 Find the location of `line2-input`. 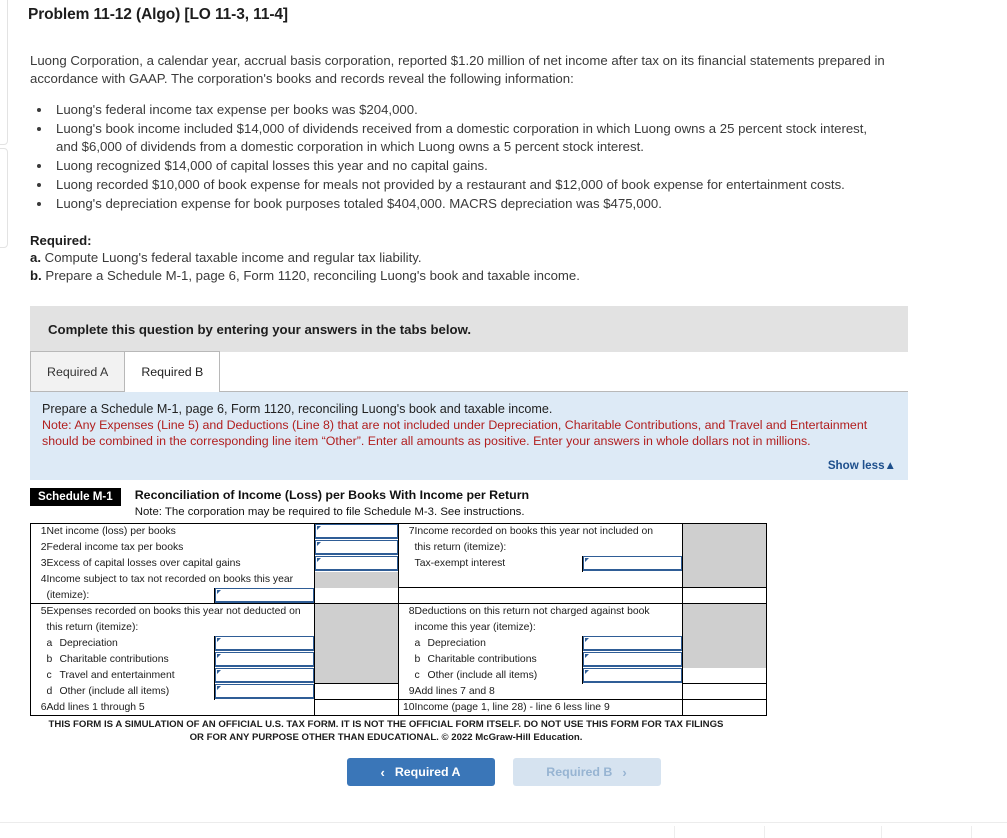

line2-input is located at coordinates (357, 547).